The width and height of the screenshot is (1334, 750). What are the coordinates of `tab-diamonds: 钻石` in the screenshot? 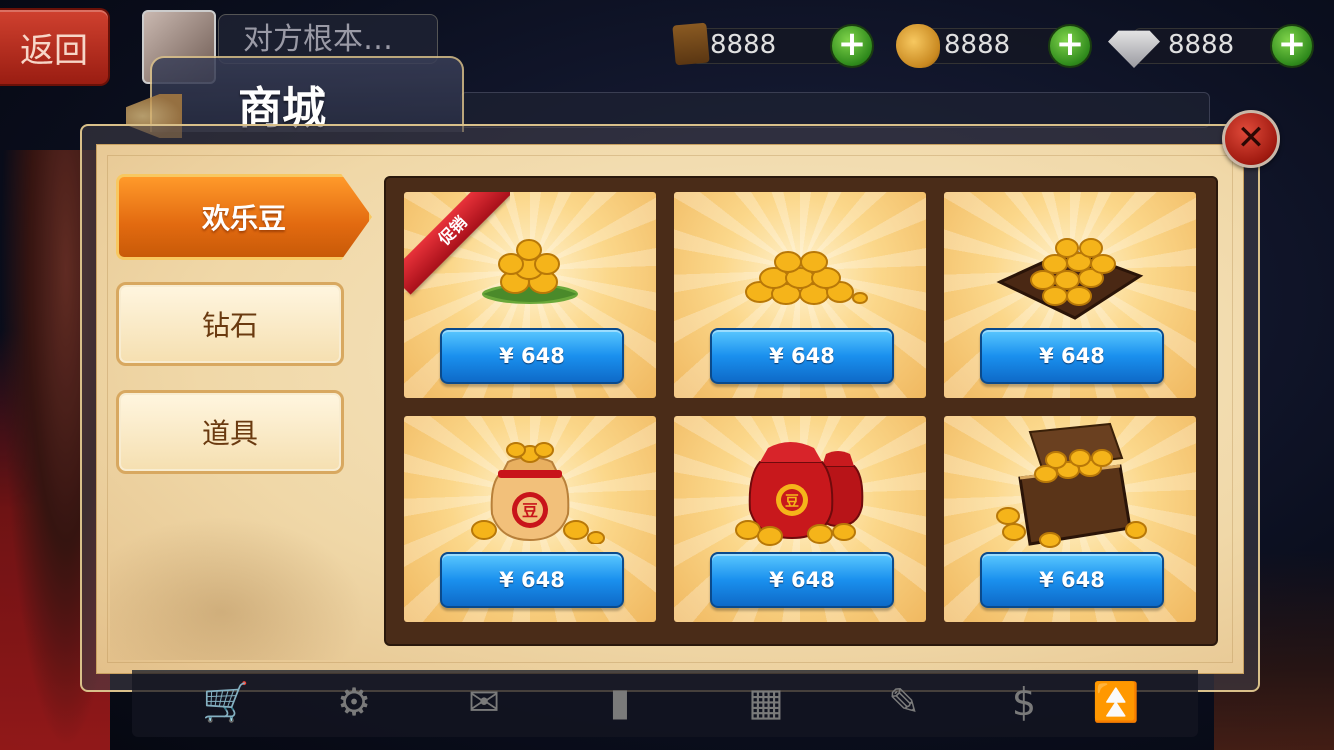 It's located at (230, 324).